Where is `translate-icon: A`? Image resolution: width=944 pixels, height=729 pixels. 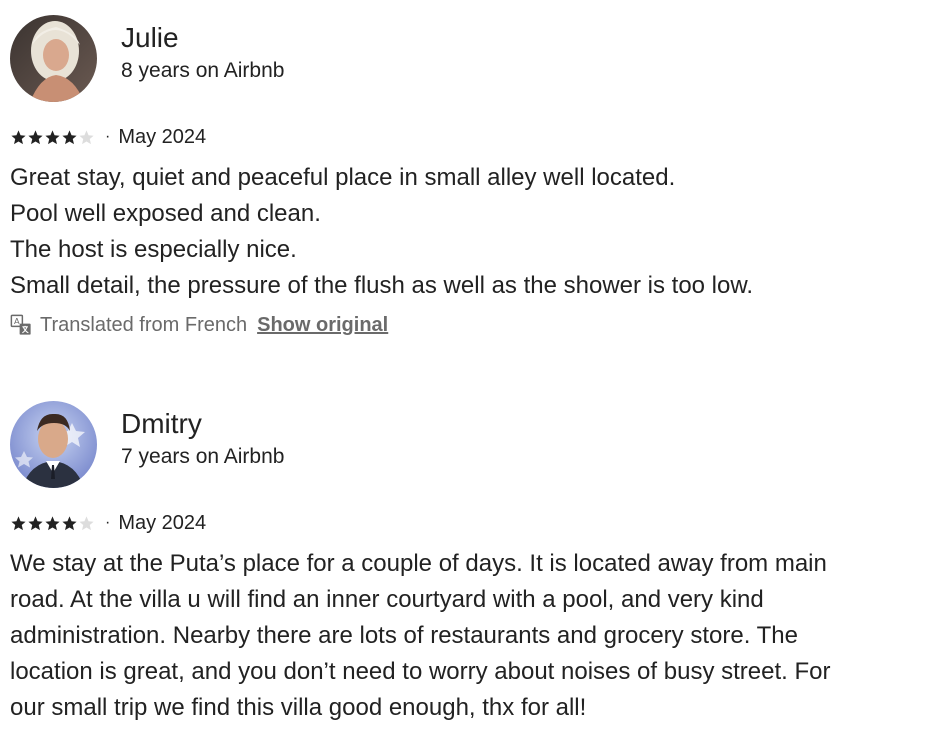 translate-icon: A is located at coordinates (20, 324).